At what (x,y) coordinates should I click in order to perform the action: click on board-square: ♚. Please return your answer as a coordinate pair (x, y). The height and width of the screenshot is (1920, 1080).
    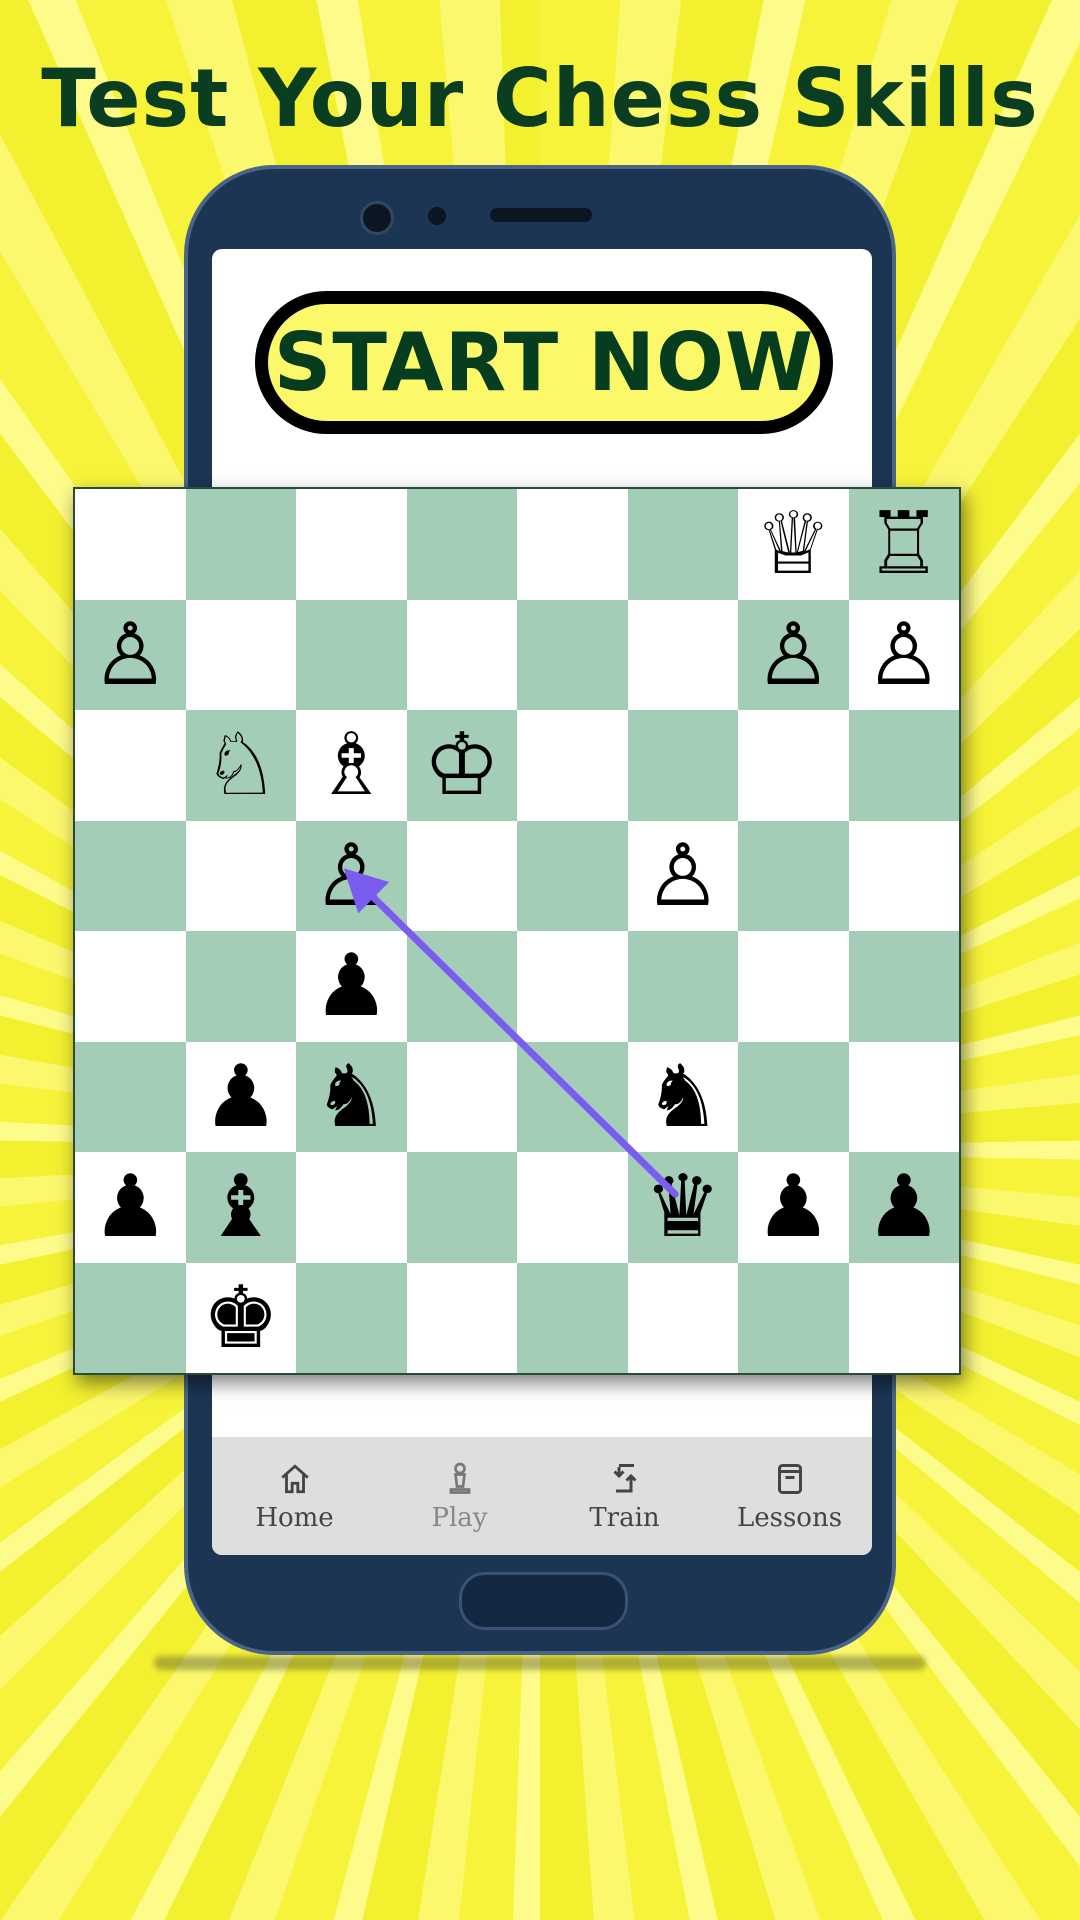
    Looking at the image, I should click on (240, 1317).